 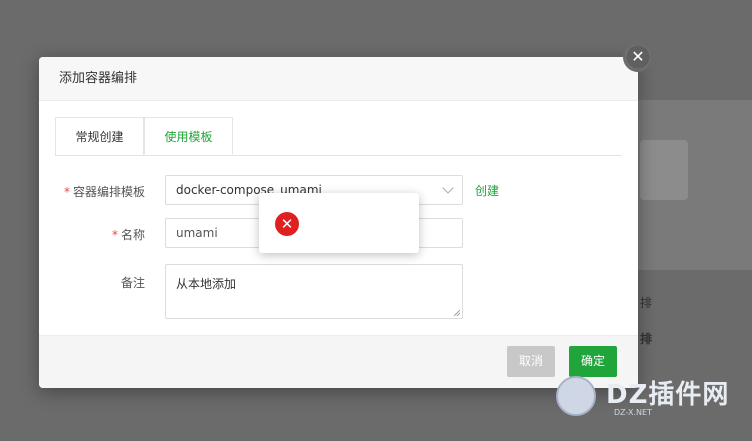 I want to click on tab-use-template: 使用模板, so click(x=188, y=136).